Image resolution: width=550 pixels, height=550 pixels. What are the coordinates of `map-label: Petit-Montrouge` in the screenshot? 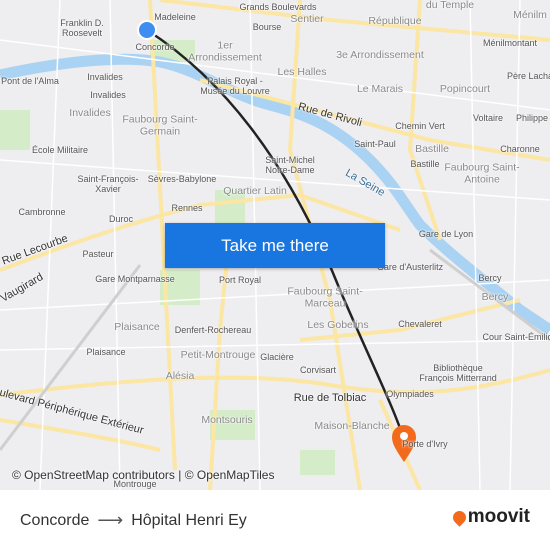 It's located at (218, 355).